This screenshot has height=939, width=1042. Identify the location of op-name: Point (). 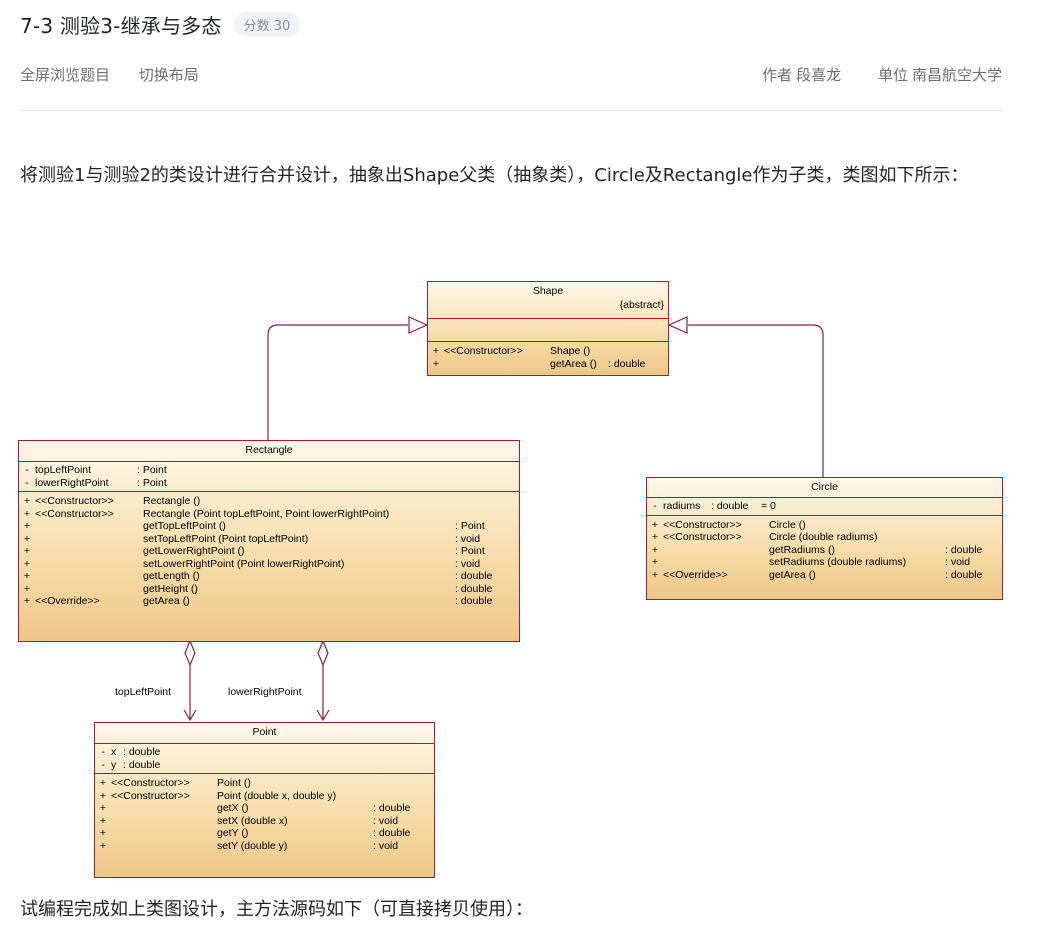
(234, 783).